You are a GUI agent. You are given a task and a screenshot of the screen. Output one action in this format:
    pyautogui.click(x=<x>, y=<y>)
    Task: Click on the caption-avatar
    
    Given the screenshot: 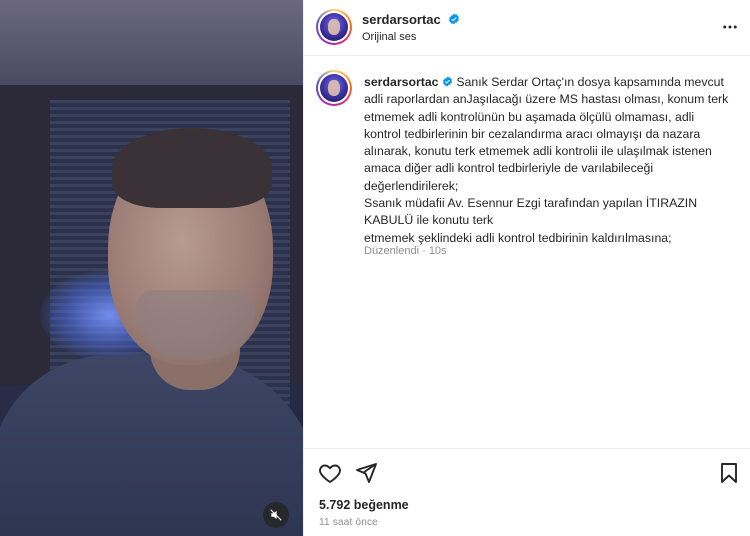 What is the action you would take?
    pyautogui.click(x=334, y=88)
    